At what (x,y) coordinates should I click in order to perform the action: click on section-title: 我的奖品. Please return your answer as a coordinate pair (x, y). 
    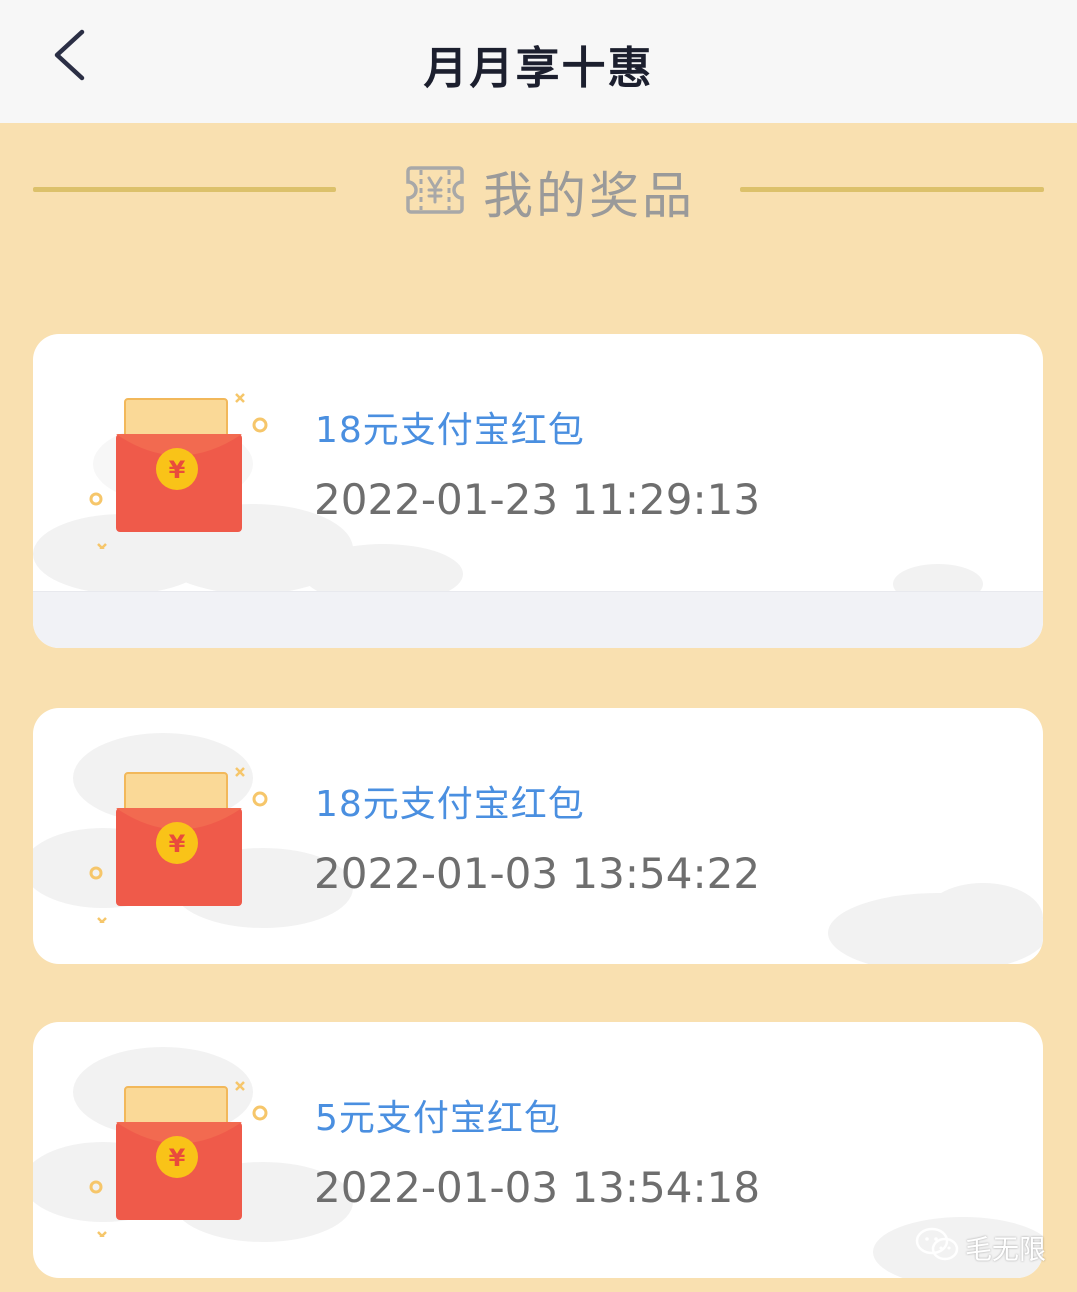
    Looking at the image, I should click on (589, 196).